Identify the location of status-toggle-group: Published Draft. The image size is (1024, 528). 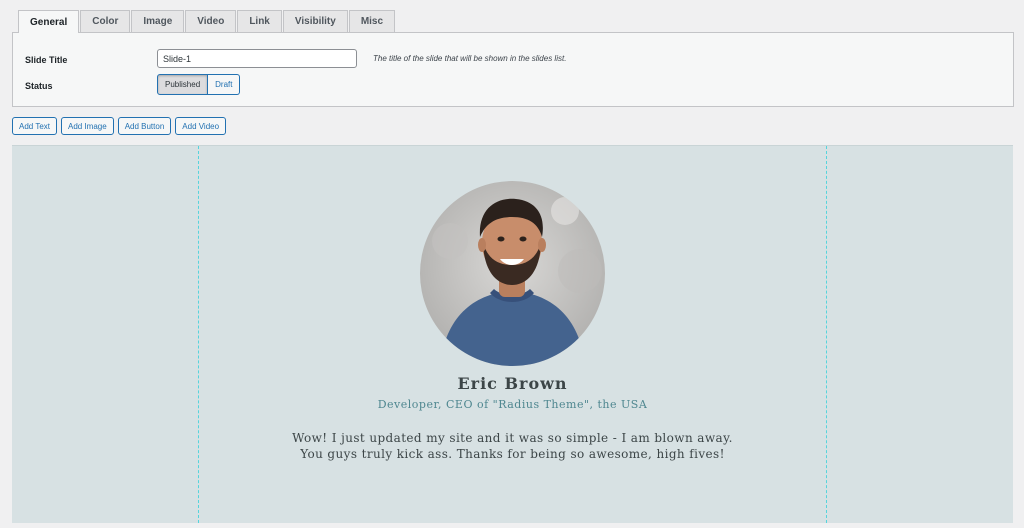
(199, 84).